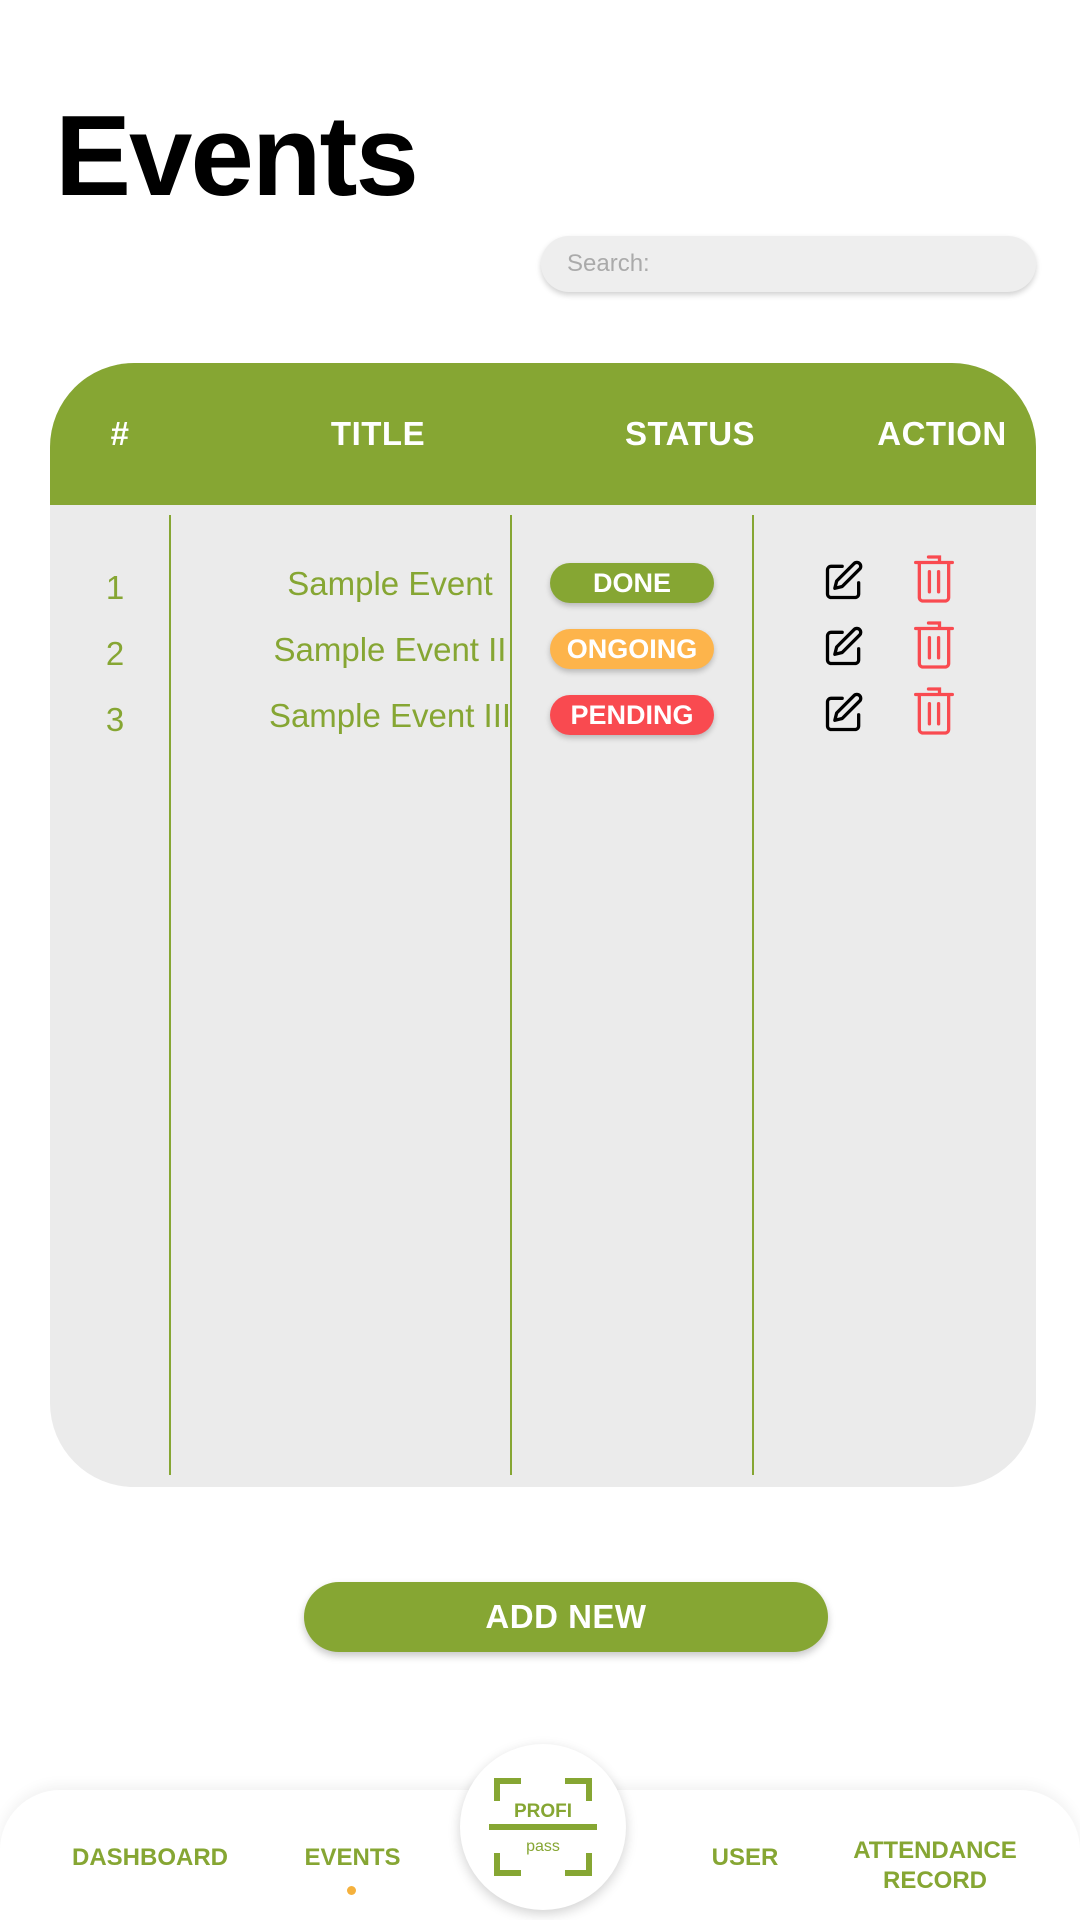 The width and height of the screenshot is (1080, 1920). What do you see at coordinates (690, 433) in the screenshot?
I see `column-header-status: STATUS` at bounding box center [690, 433].